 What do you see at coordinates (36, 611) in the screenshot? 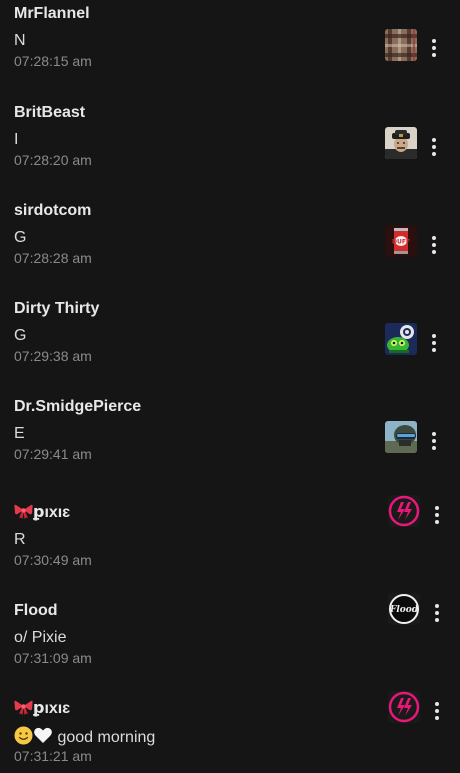
I see `message-username: Flood` at bounding box center [36, 611].